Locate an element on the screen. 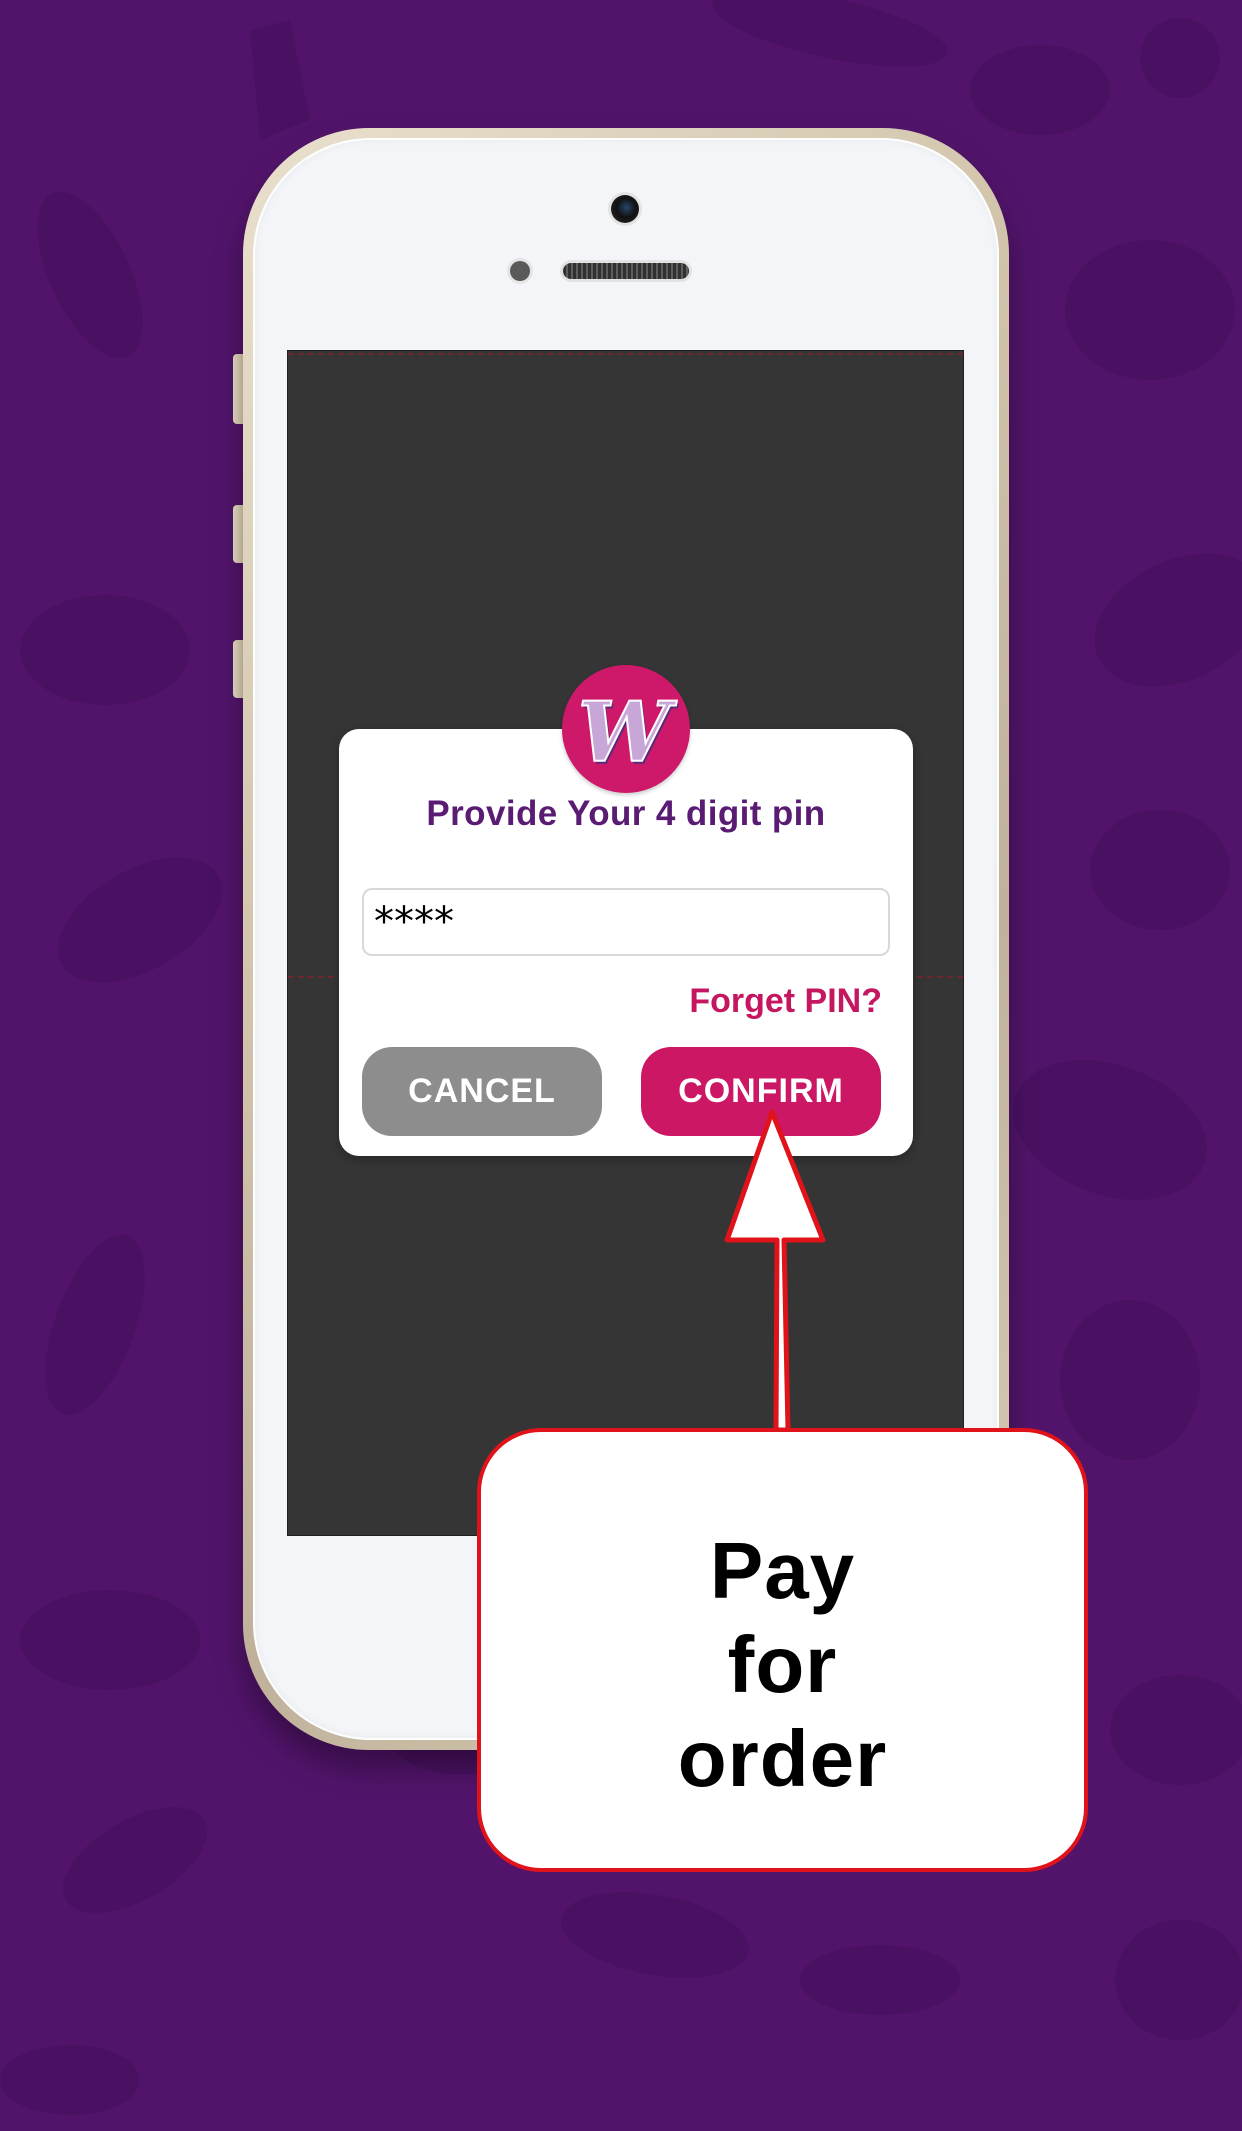 The height and width of the screenshot is (2131, 1242). screen-divider-top is located at coordinates (625, 354).